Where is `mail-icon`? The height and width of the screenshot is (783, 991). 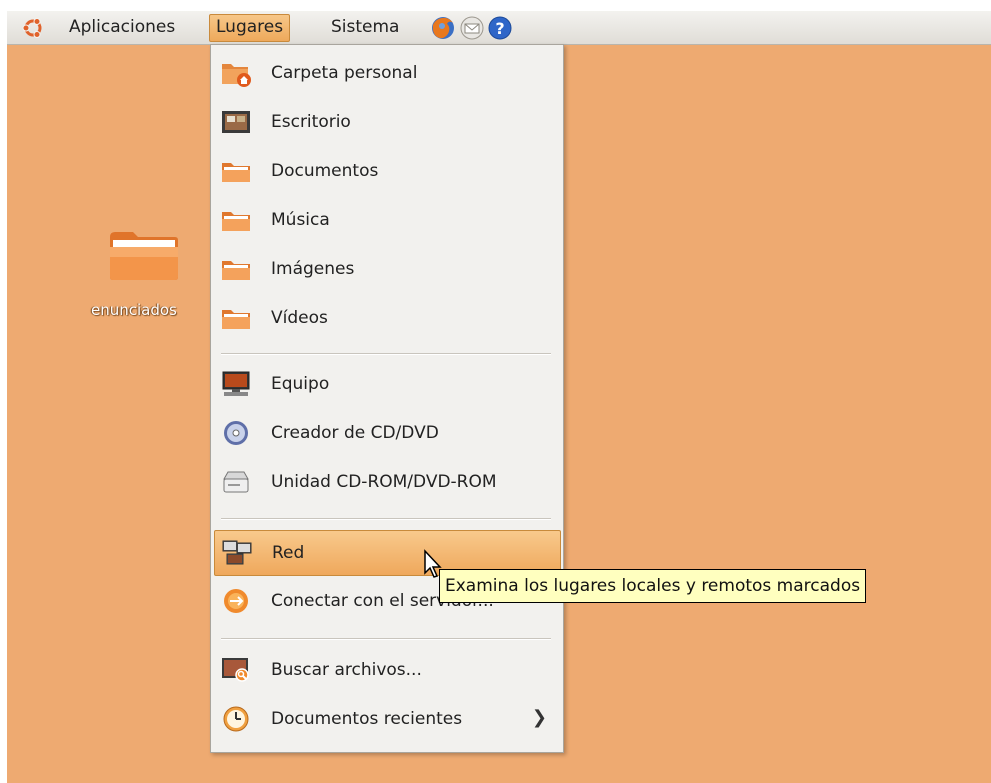
mail-icon is located at coordinates (472, 28).